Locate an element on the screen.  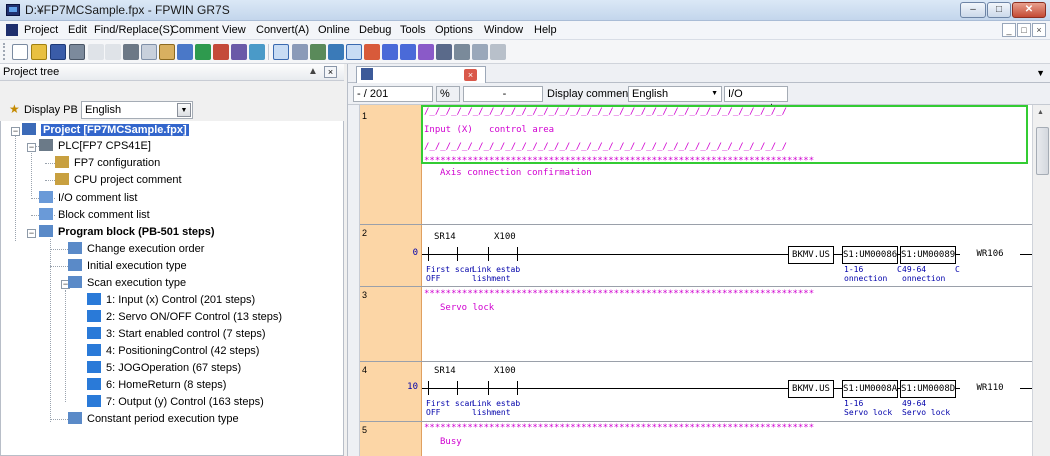
download-icon is located at coordinates (390, 52).